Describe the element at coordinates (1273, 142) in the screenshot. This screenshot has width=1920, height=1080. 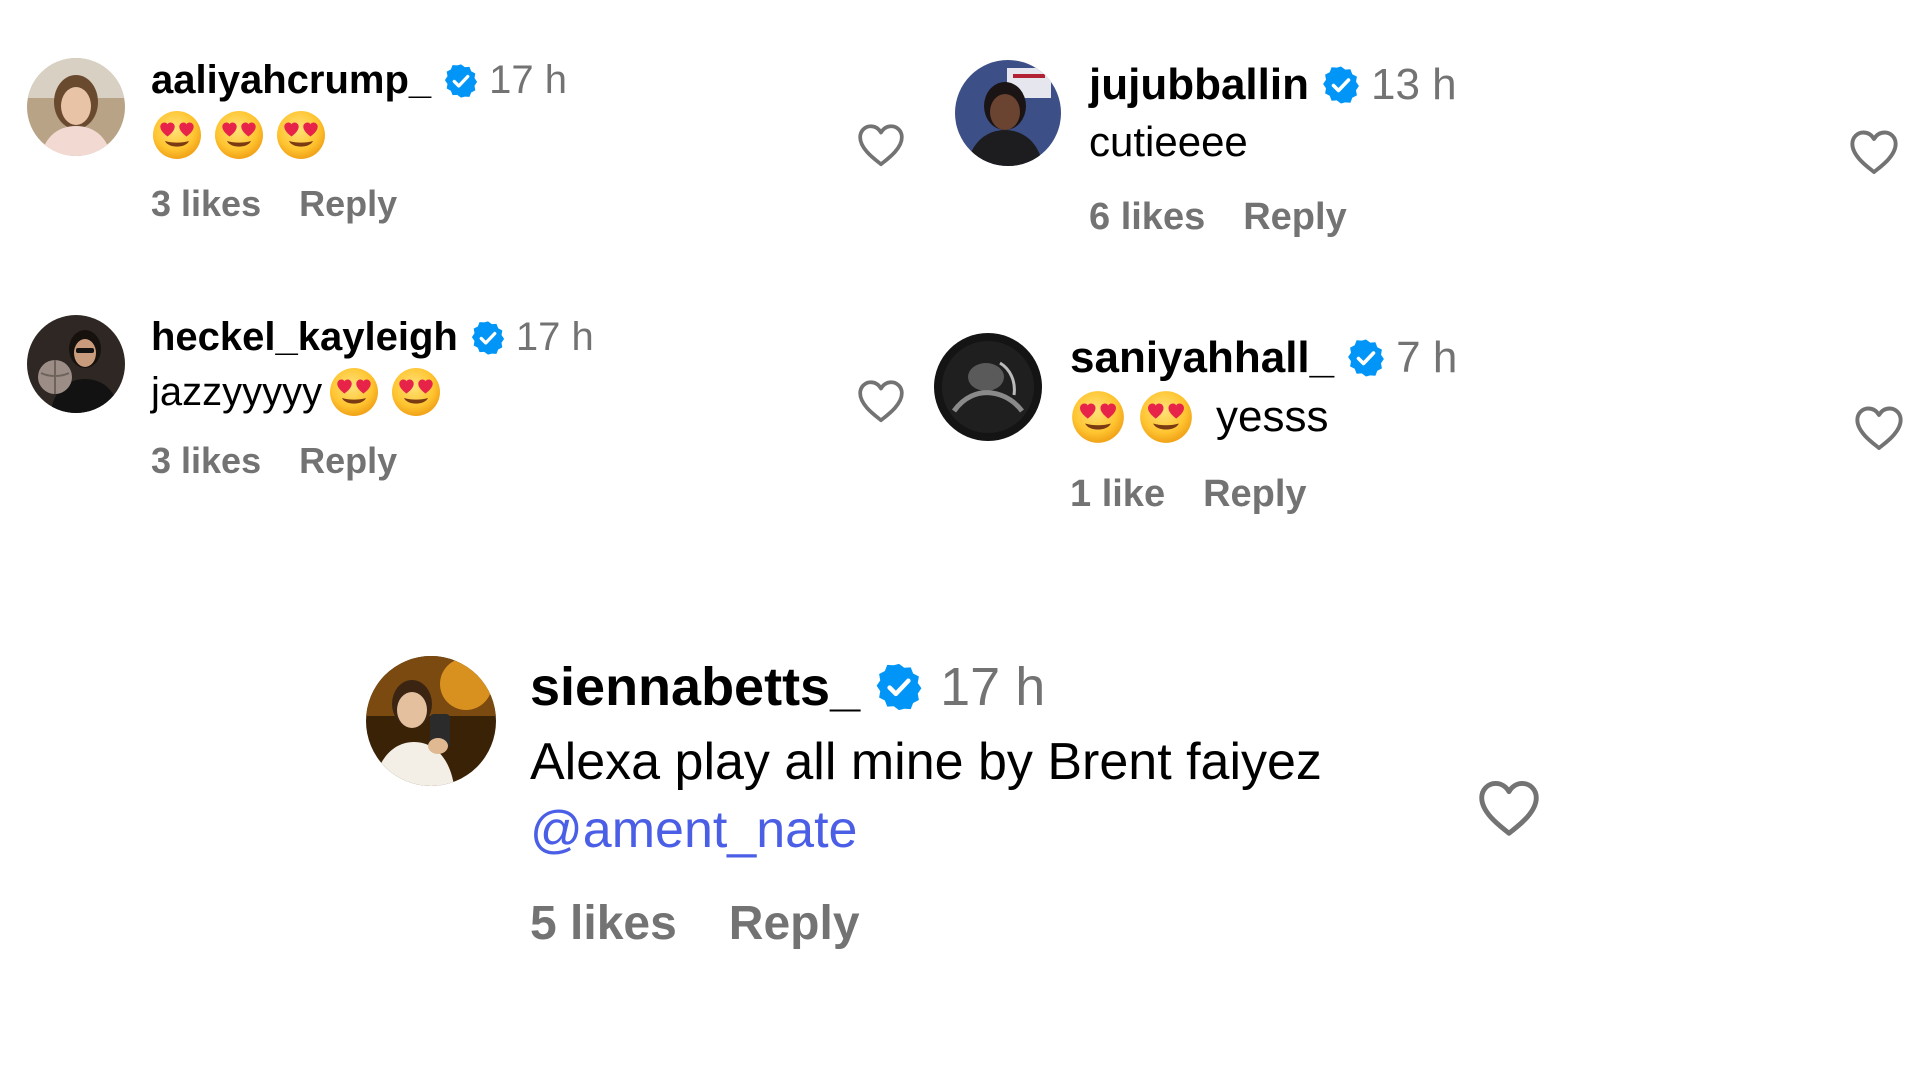
I see `comment-text: cutieeee` at that location.